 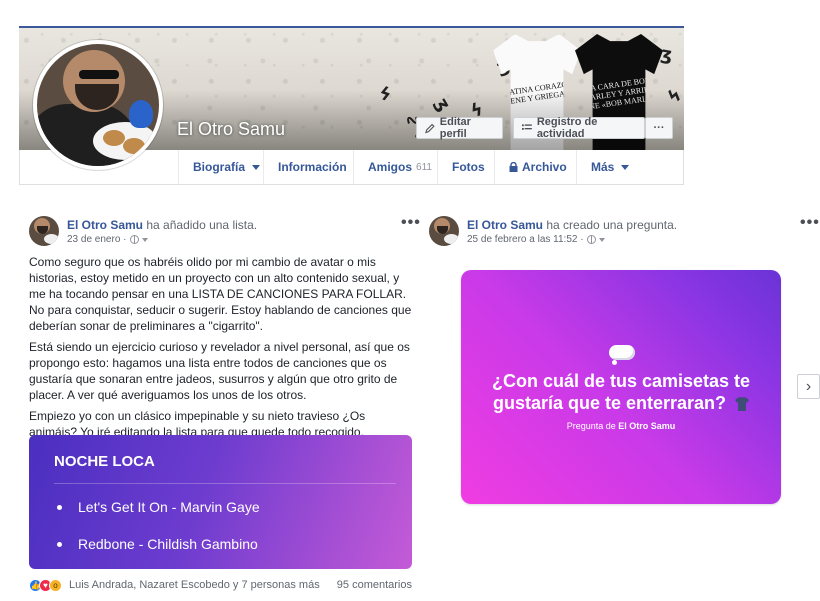 I want to click on tab-label: Amigos, so click(x=390, y=167).